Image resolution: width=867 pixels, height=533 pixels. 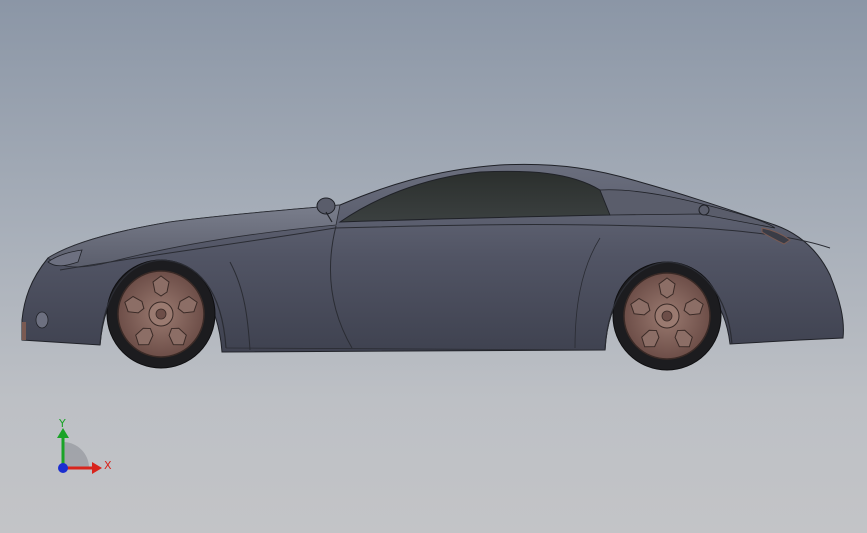 What do you see at coordinates (42, 320) in the screenshot?
I see `fog-light` at bounding box center [42, 320].